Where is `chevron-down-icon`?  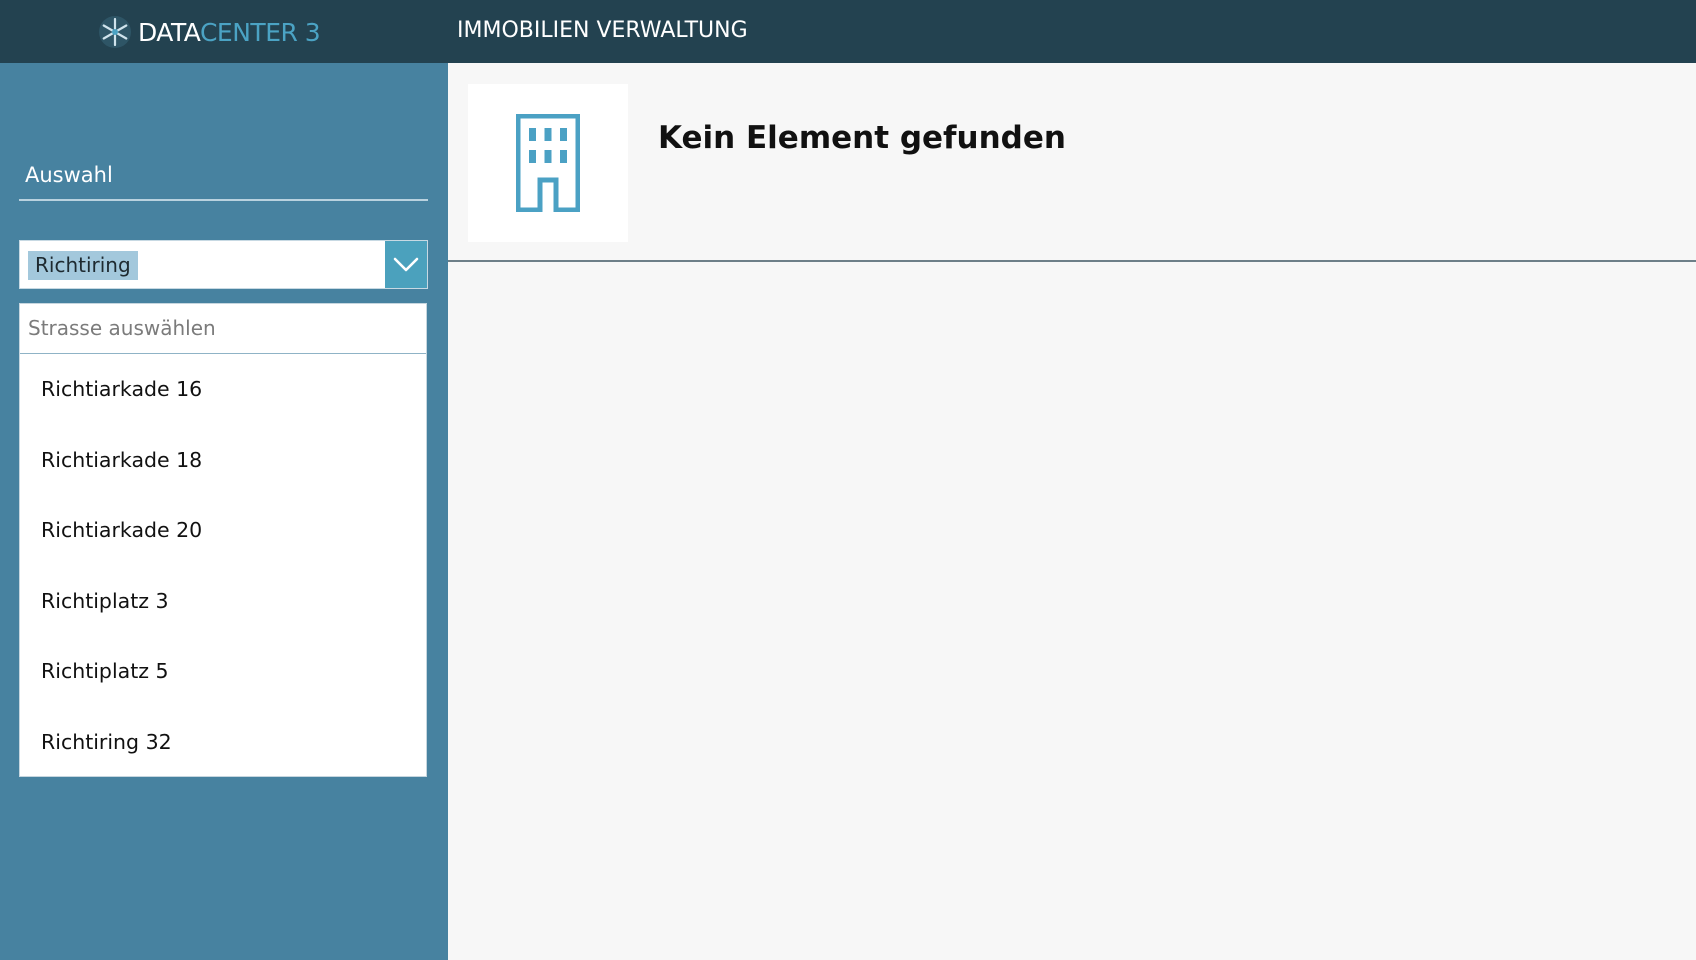 chevron-down-icon is located at coordinates (406, 264).